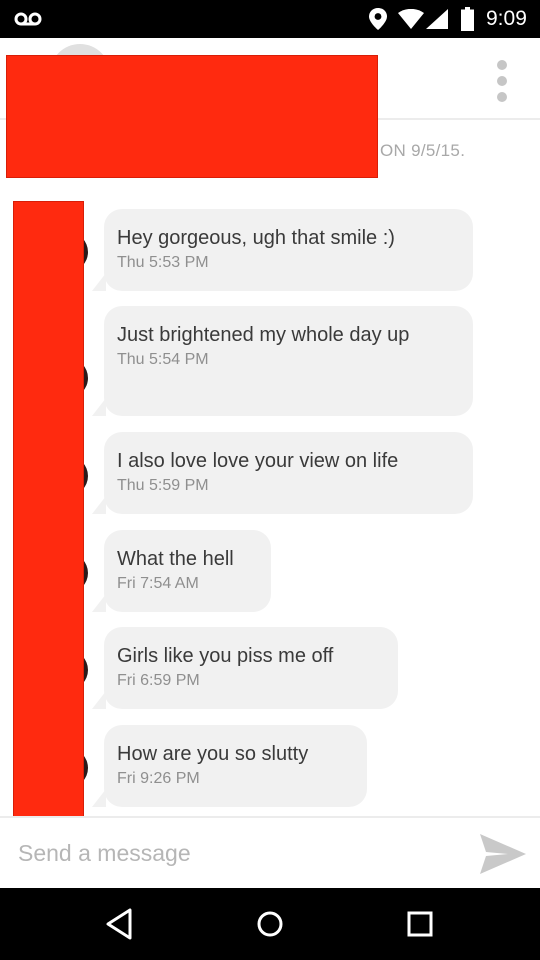 Image resolution: width=540 pixels, height=960 pixels. Describe the element at coordinates (503, 854) in the screenshot. I see `send-icon` at that location.